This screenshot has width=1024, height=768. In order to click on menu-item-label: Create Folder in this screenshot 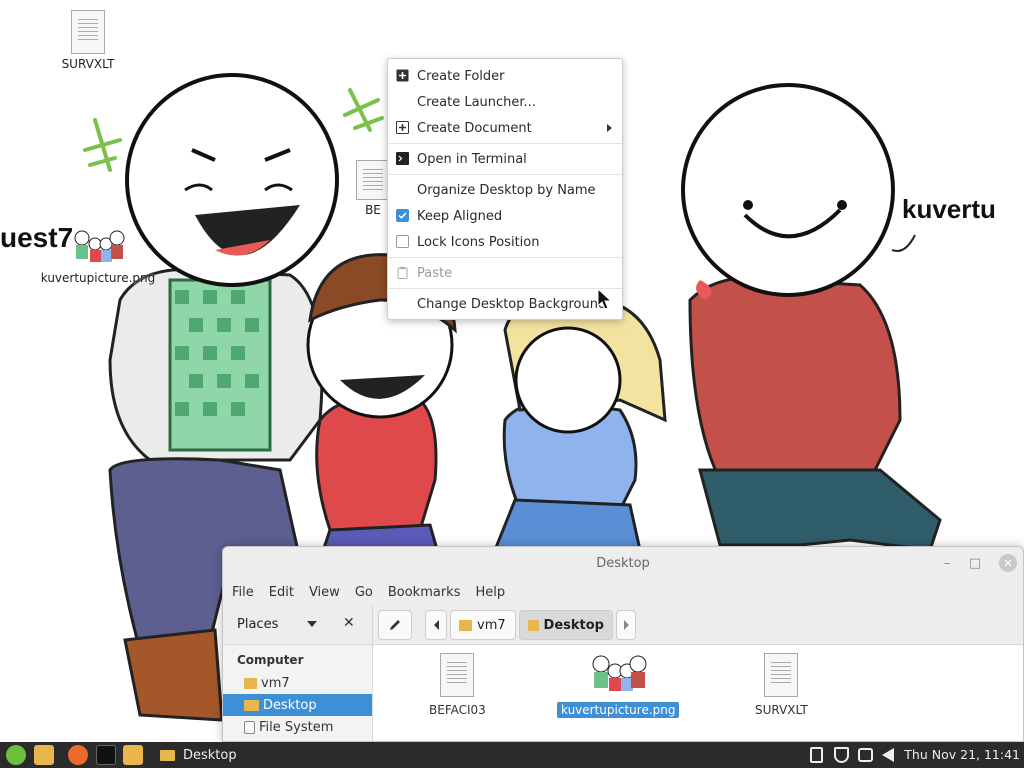, I will do `click(461, 76)`.